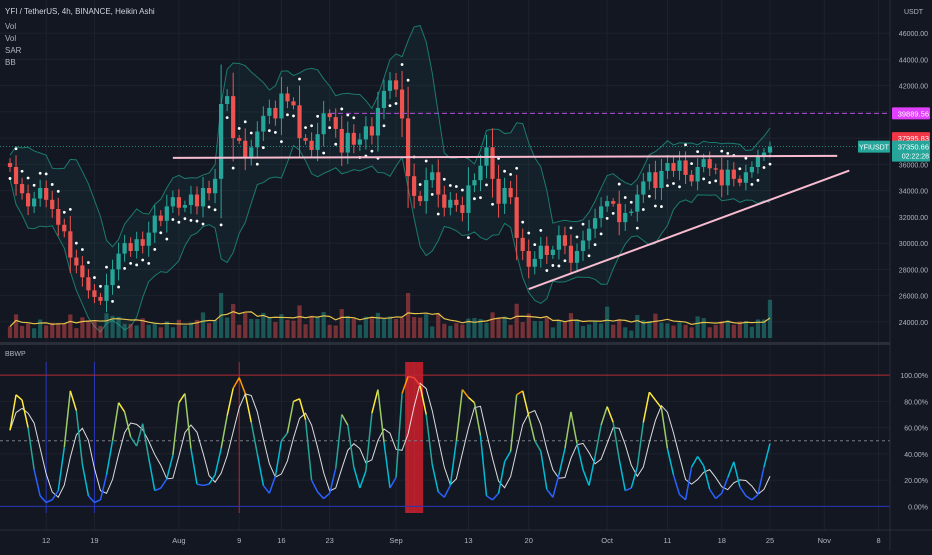 Image resolution: width=932 pixels, height=555 pixels. What do you see at coordinates (913, 113) in the screenshot?
I see `price-tag-target: 39889.56` at bounding box center [913, 113].